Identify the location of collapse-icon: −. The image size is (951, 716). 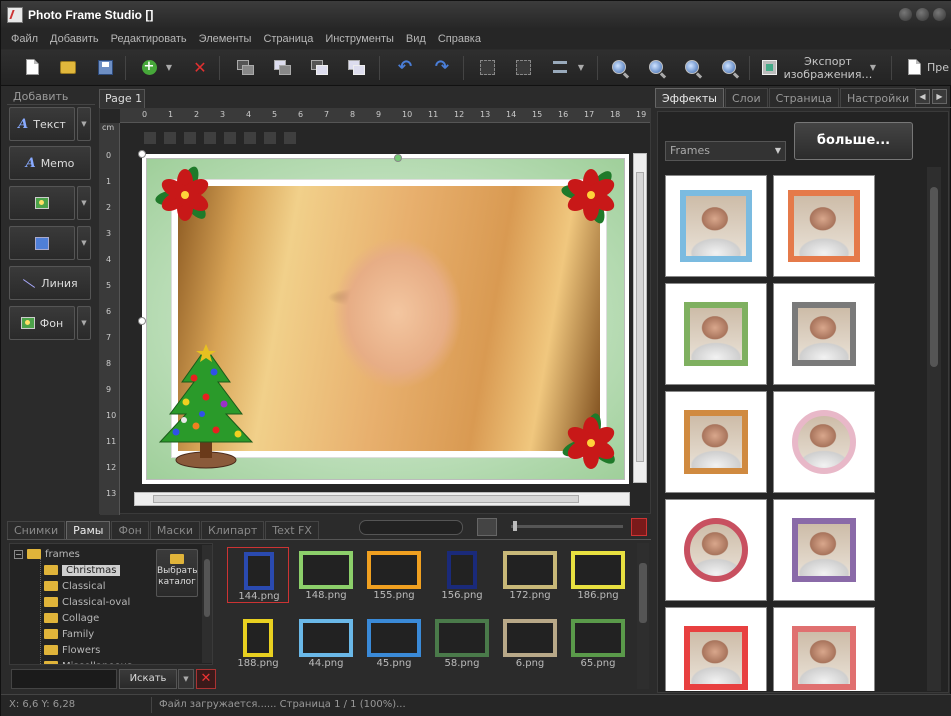
(18, 554).